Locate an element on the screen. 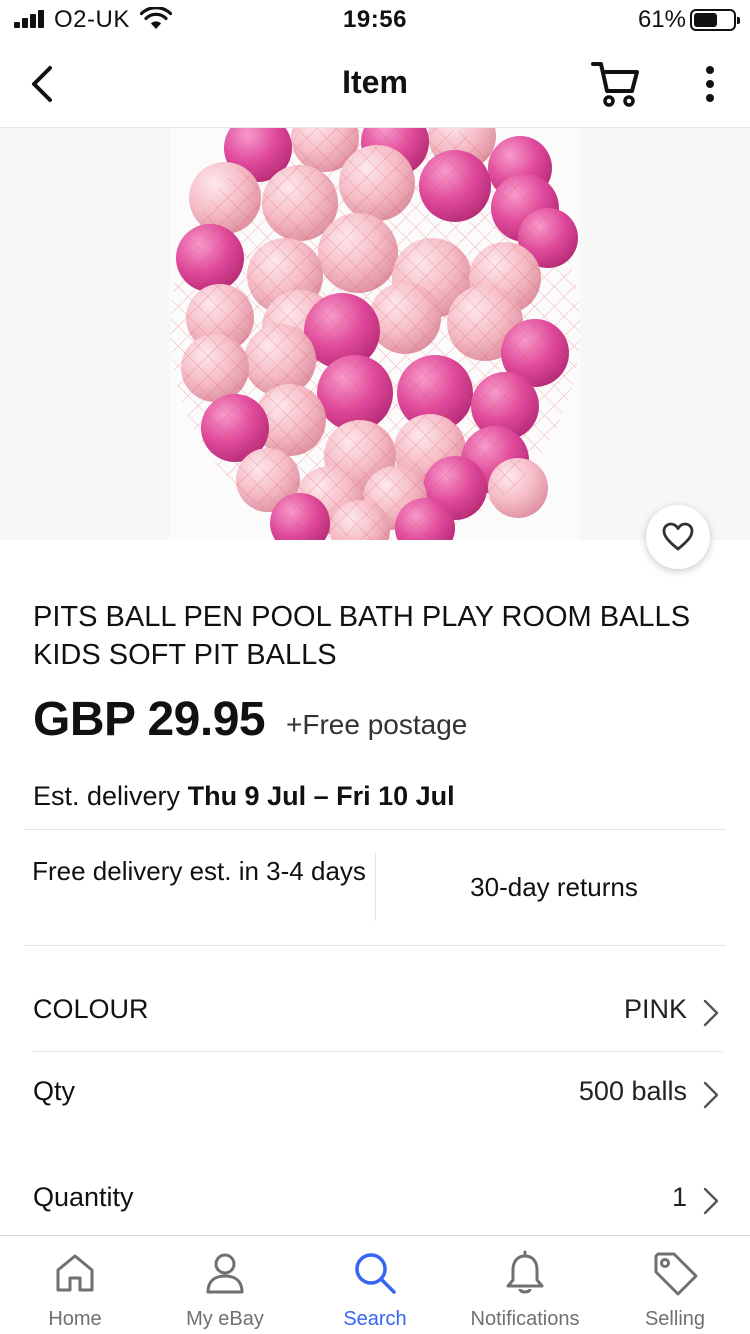 This screenshot has width=750, height=1334. cart-icon is located at coordinates (616, 84).